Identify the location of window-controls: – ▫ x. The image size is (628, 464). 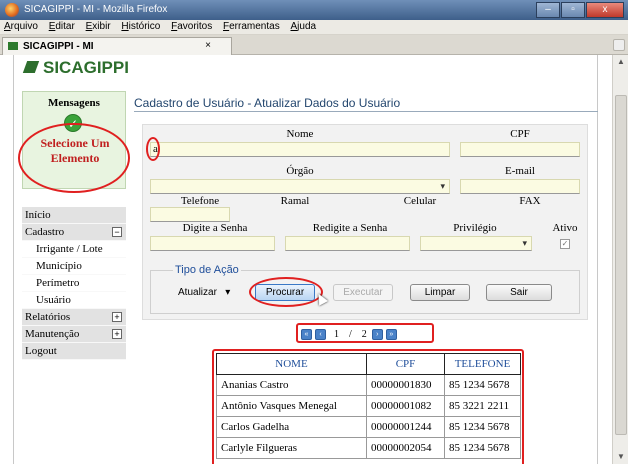
(579, 10).